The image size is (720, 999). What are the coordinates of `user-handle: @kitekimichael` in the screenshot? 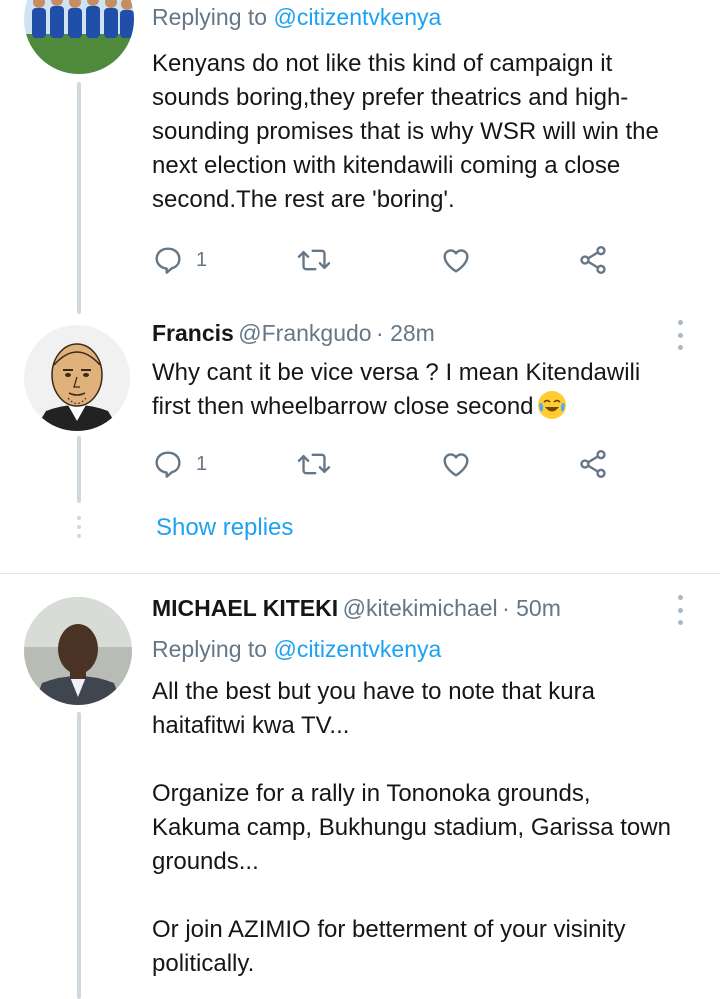 It's located at (420, 608).